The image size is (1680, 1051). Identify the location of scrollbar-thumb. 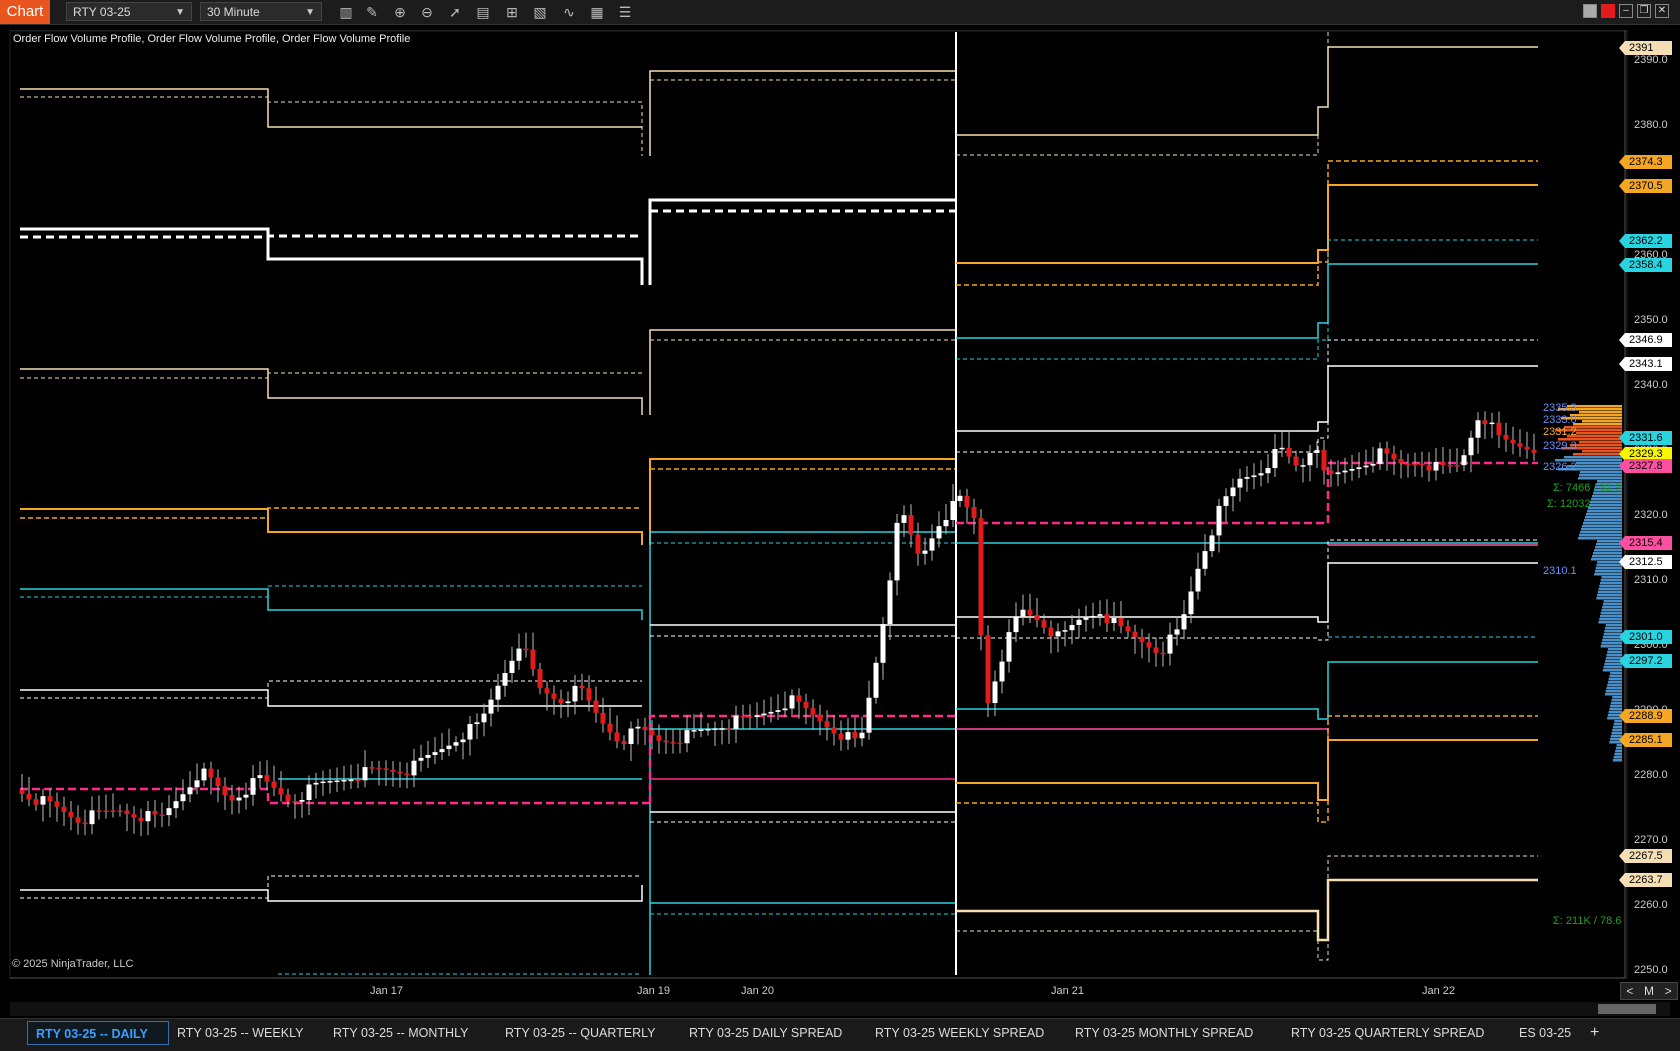
(1627, 1009).